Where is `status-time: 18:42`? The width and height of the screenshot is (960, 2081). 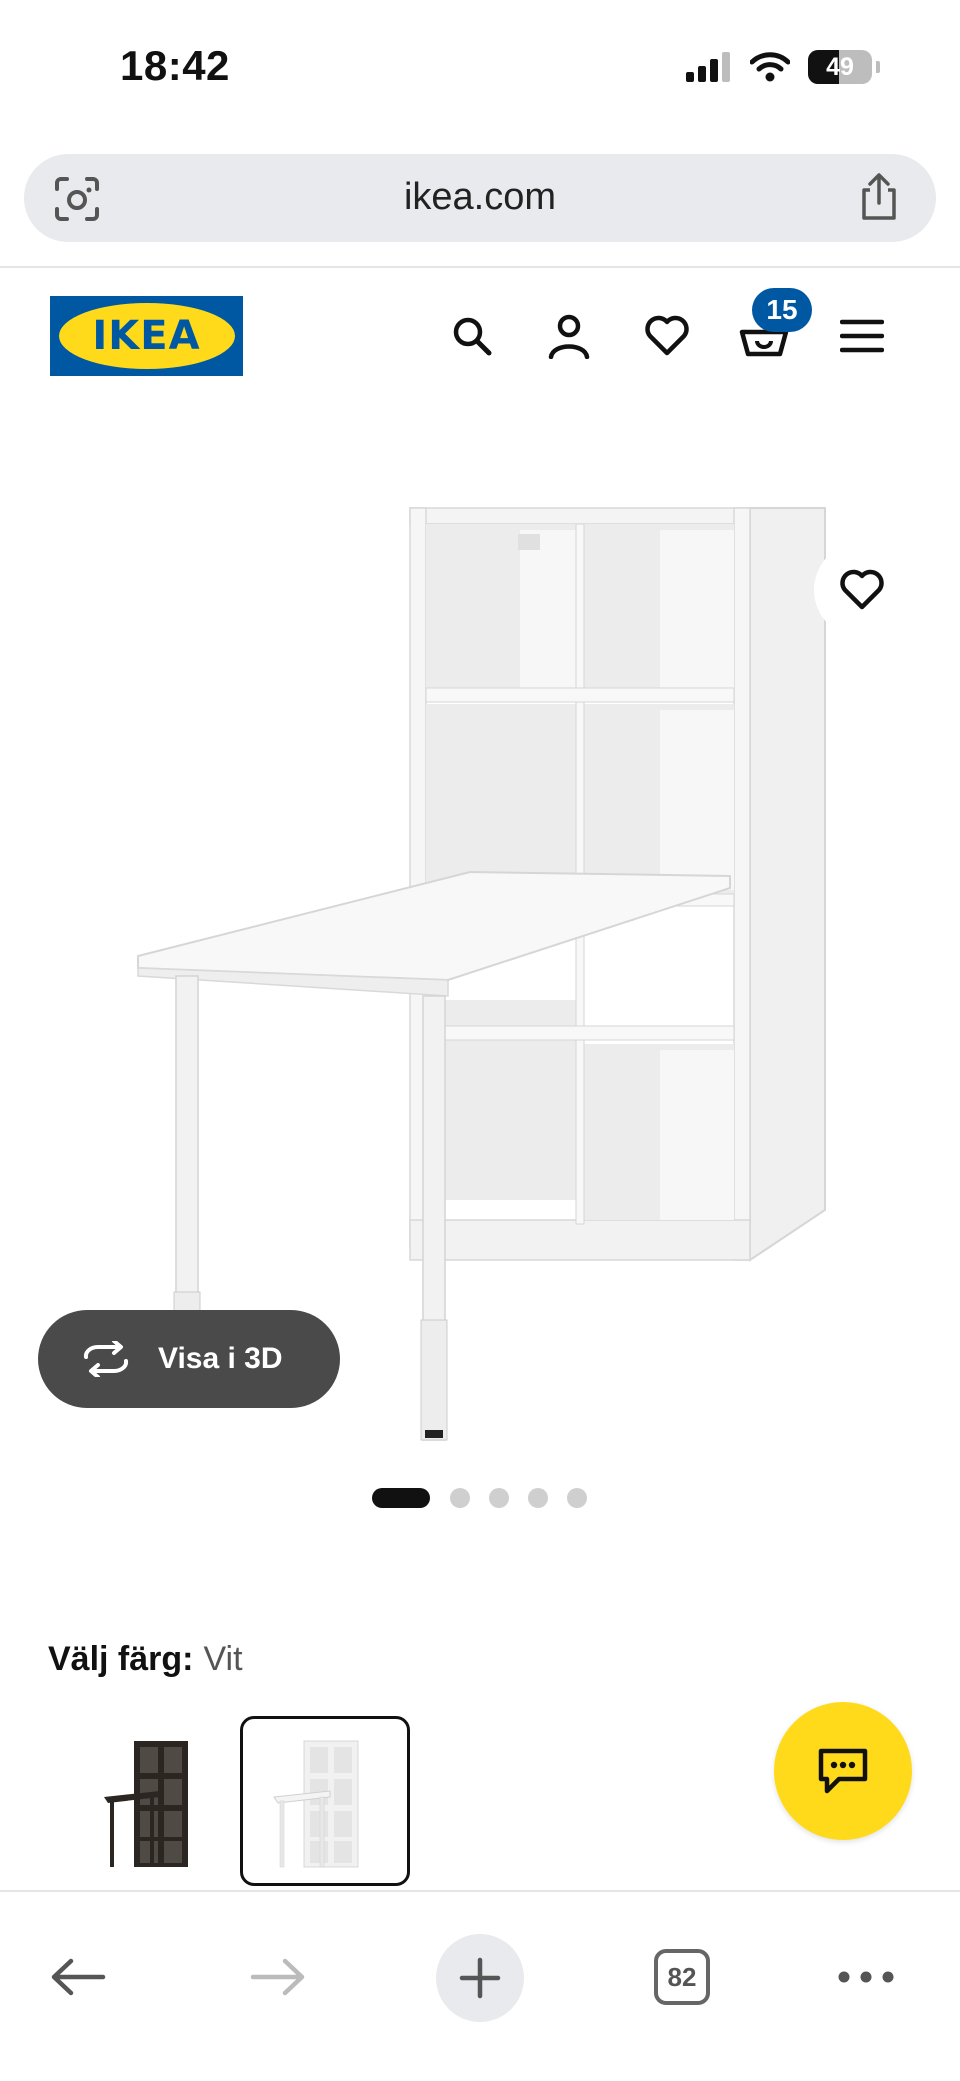
status-time: 18:42 is located at coordinates (175, 65).